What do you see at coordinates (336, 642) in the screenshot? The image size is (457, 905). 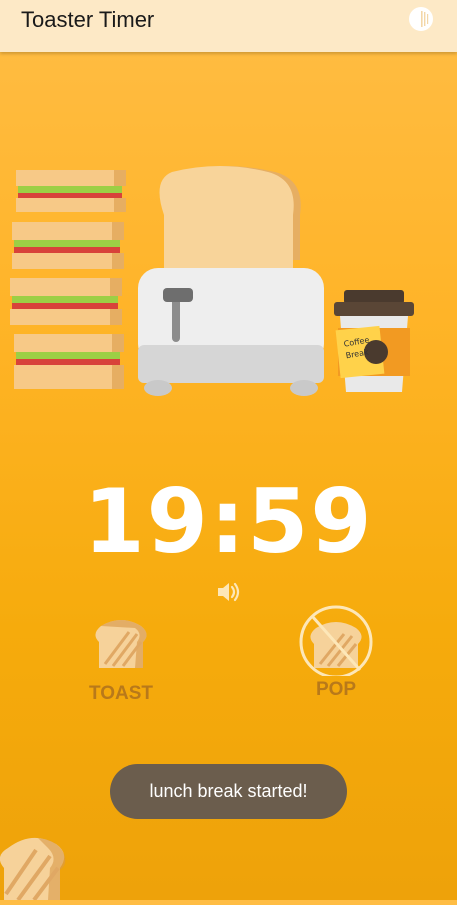 I see `pop-disabled-bread-icon` at bounding box center [336, 642].